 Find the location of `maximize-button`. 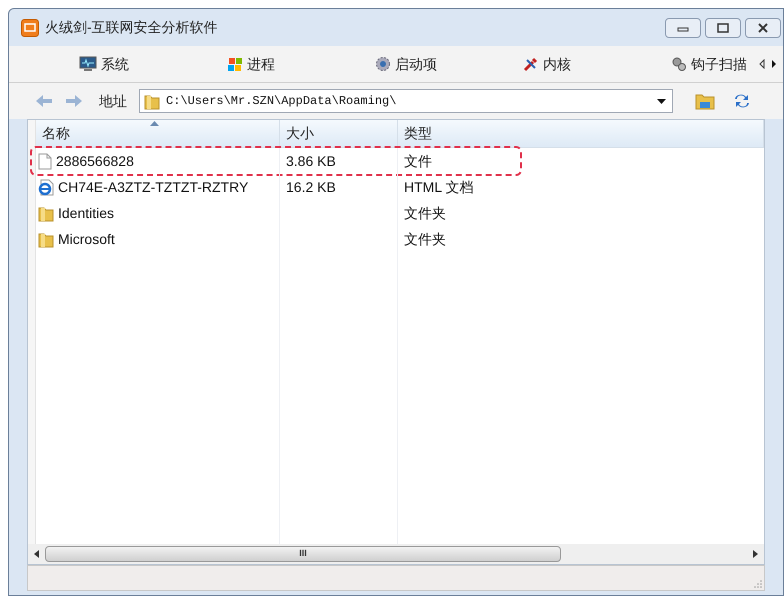

maximize-button is located at coordinates (723, 28).